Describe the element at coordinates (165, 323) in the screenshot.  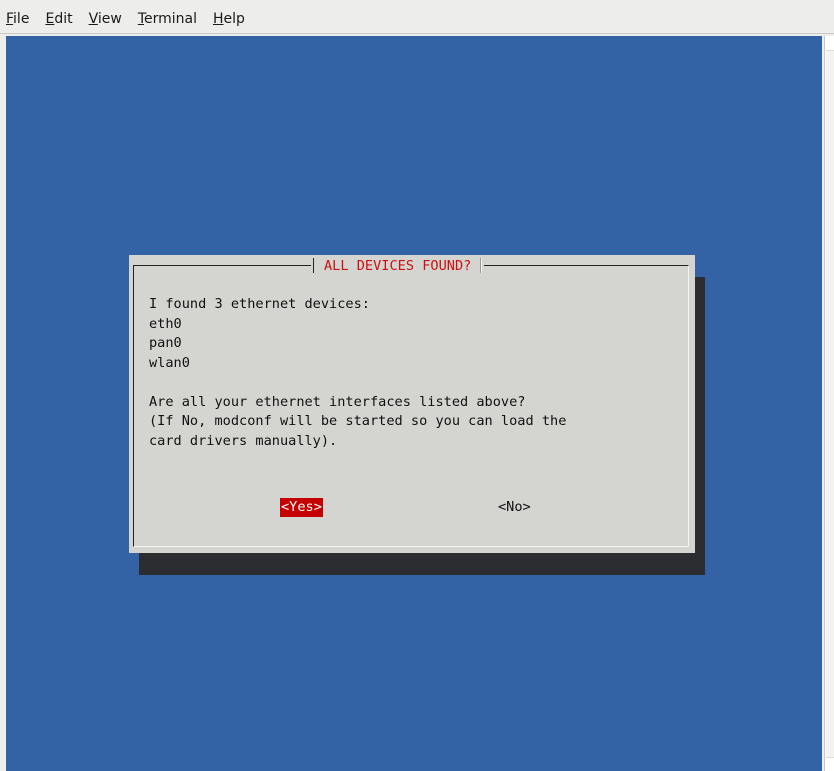
I see `device-eth0: eth0` at that location.